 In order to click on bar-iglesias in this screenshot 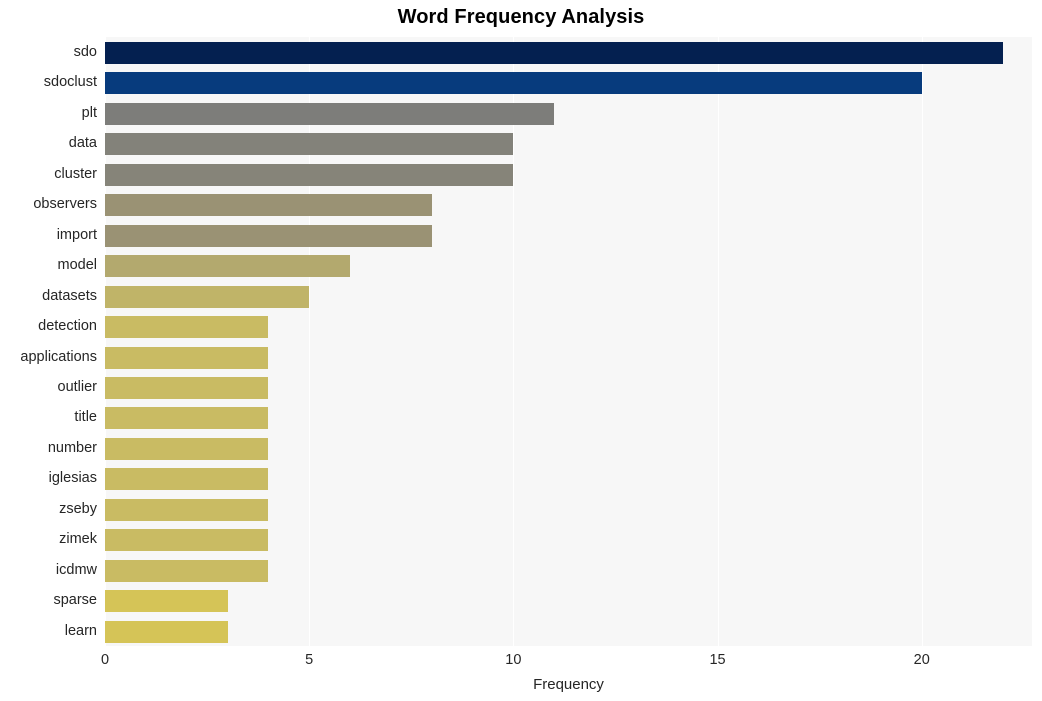, I will do `click(187, 479)`.